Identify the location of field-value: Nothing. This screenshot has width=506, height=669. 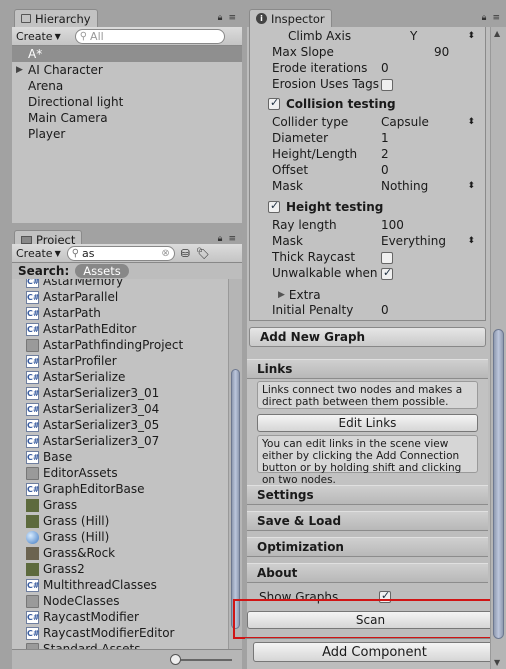
(404, 186).